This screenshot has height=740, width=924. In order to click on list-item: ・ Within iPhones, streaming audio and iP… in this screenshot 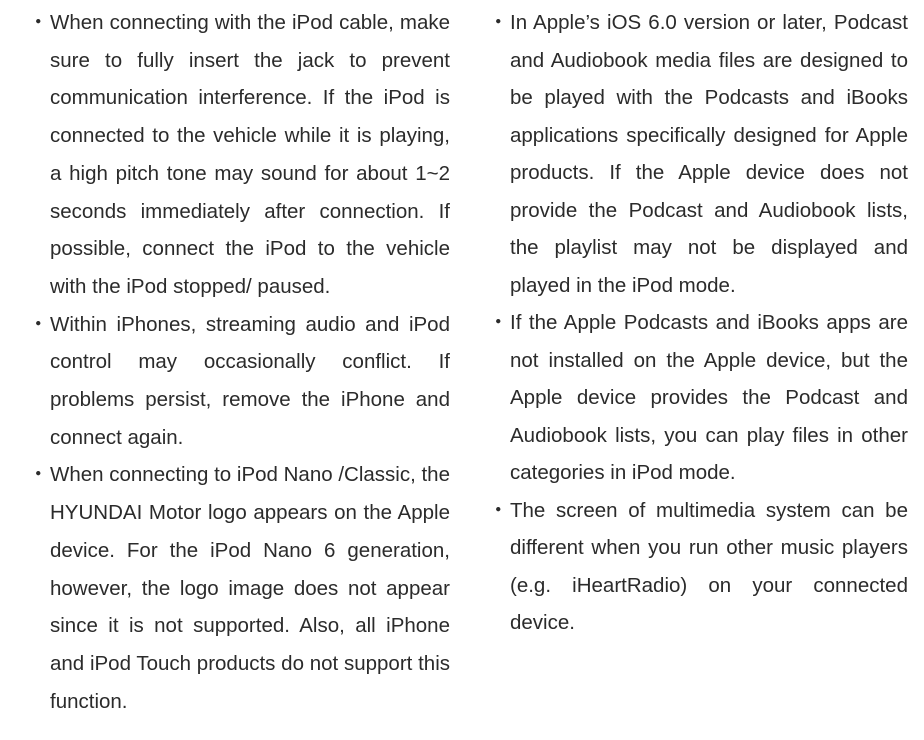, I will do `click(239, 381)`.